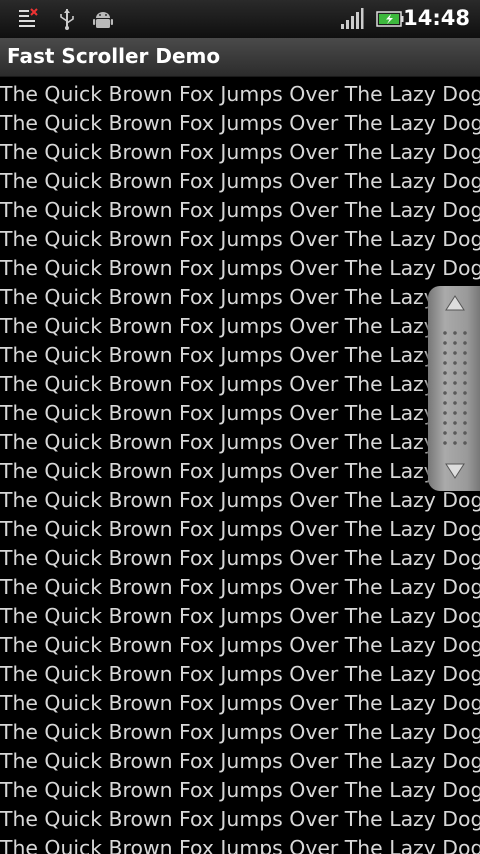  What do you see at coordinates (455, 303) in the screenshot?
I see `scroll-up-arrow-icon` at bounding box center [455, 303].